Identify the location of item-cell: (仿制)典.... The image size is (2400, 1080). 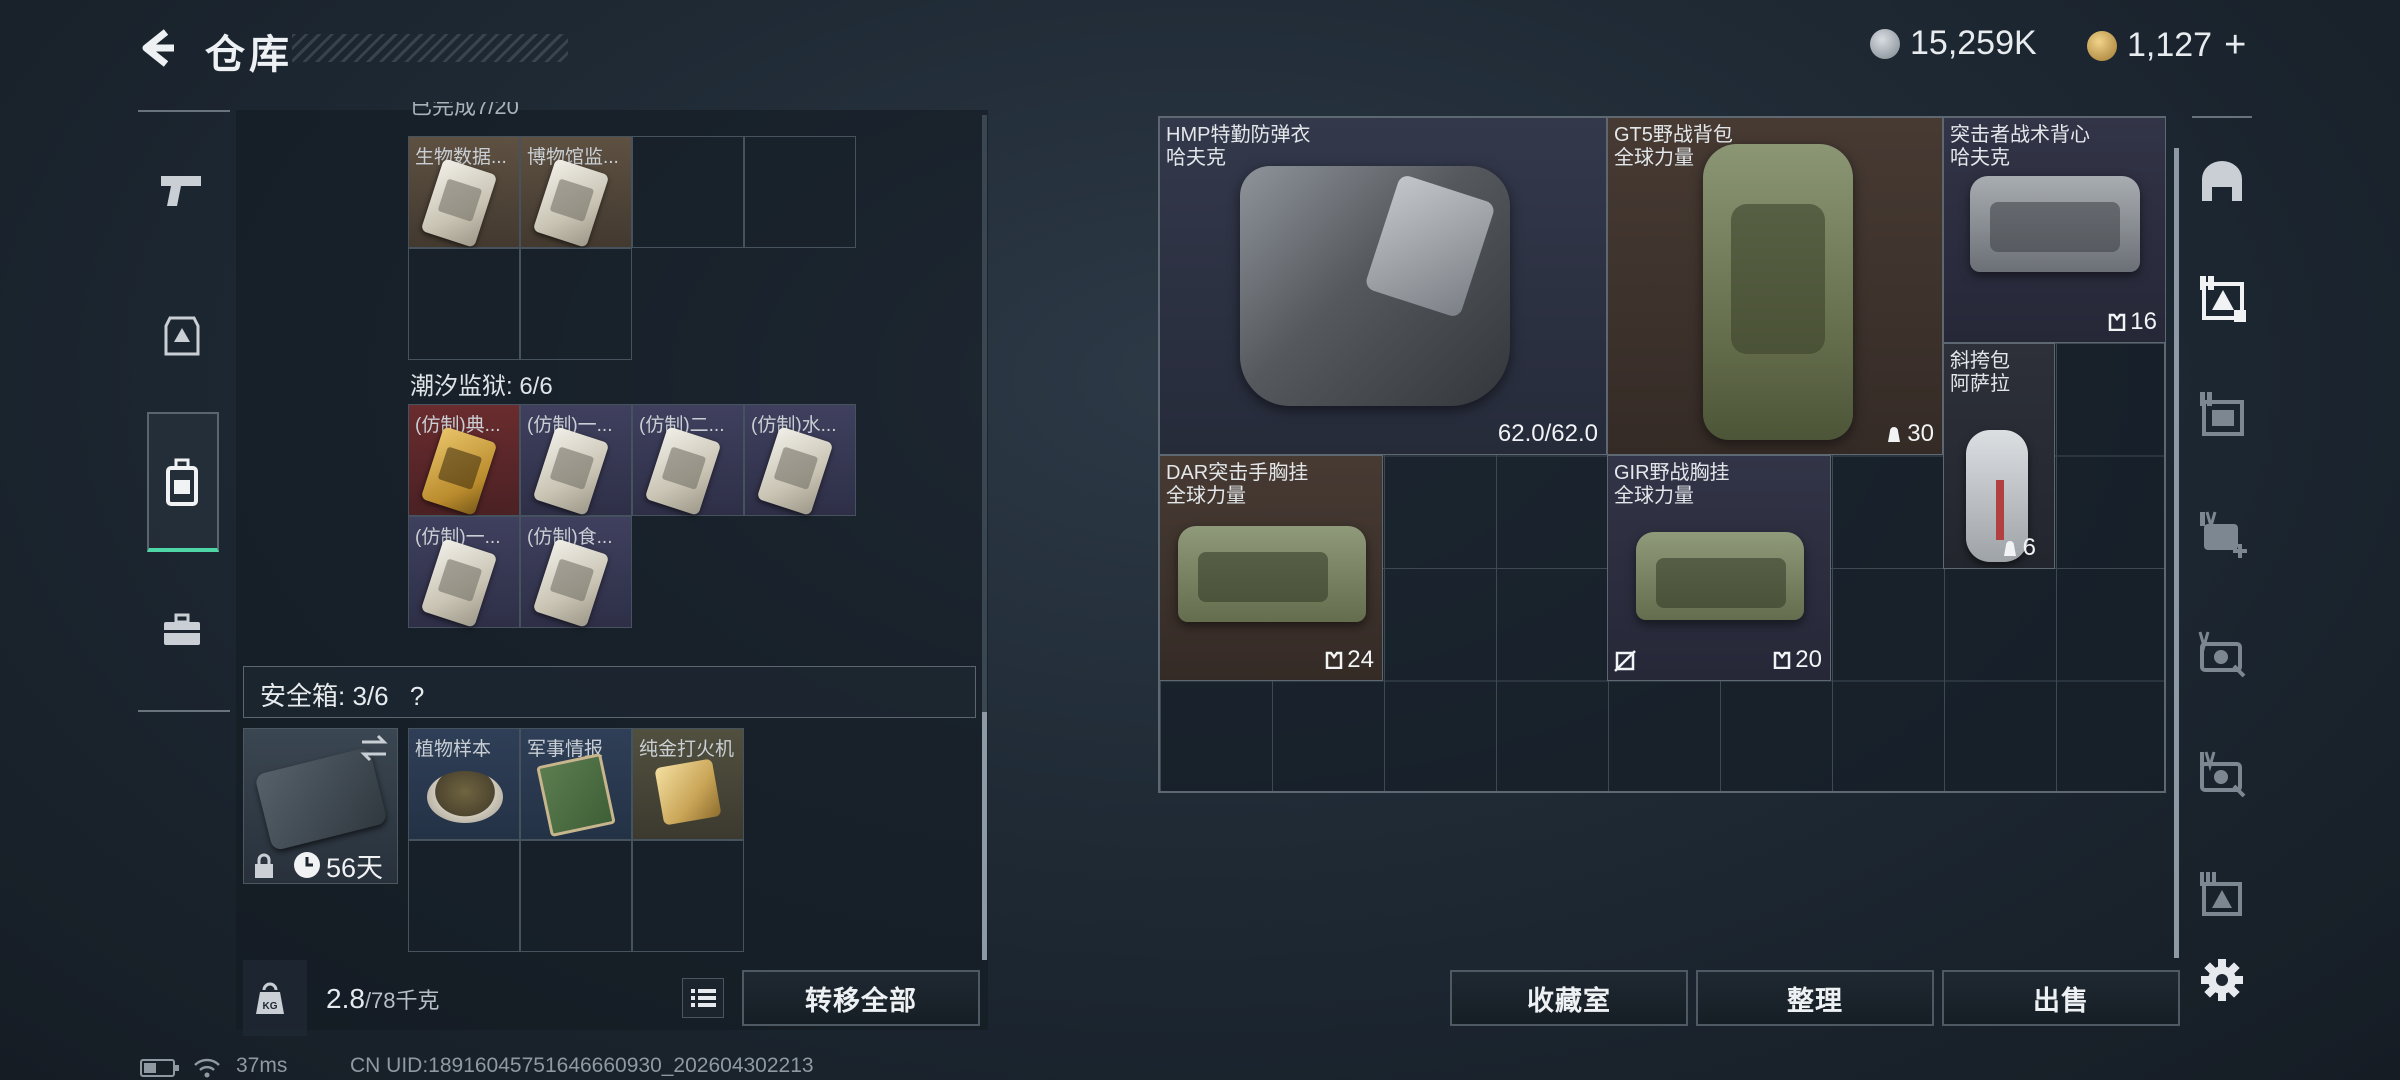
(464, 460).